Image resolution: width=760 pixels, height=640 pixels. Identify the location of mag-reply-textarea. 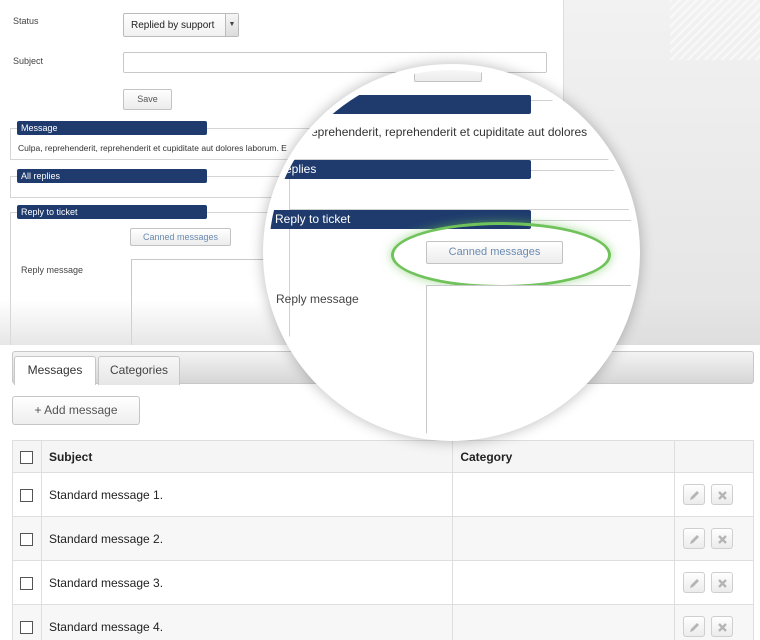
(530, 360).